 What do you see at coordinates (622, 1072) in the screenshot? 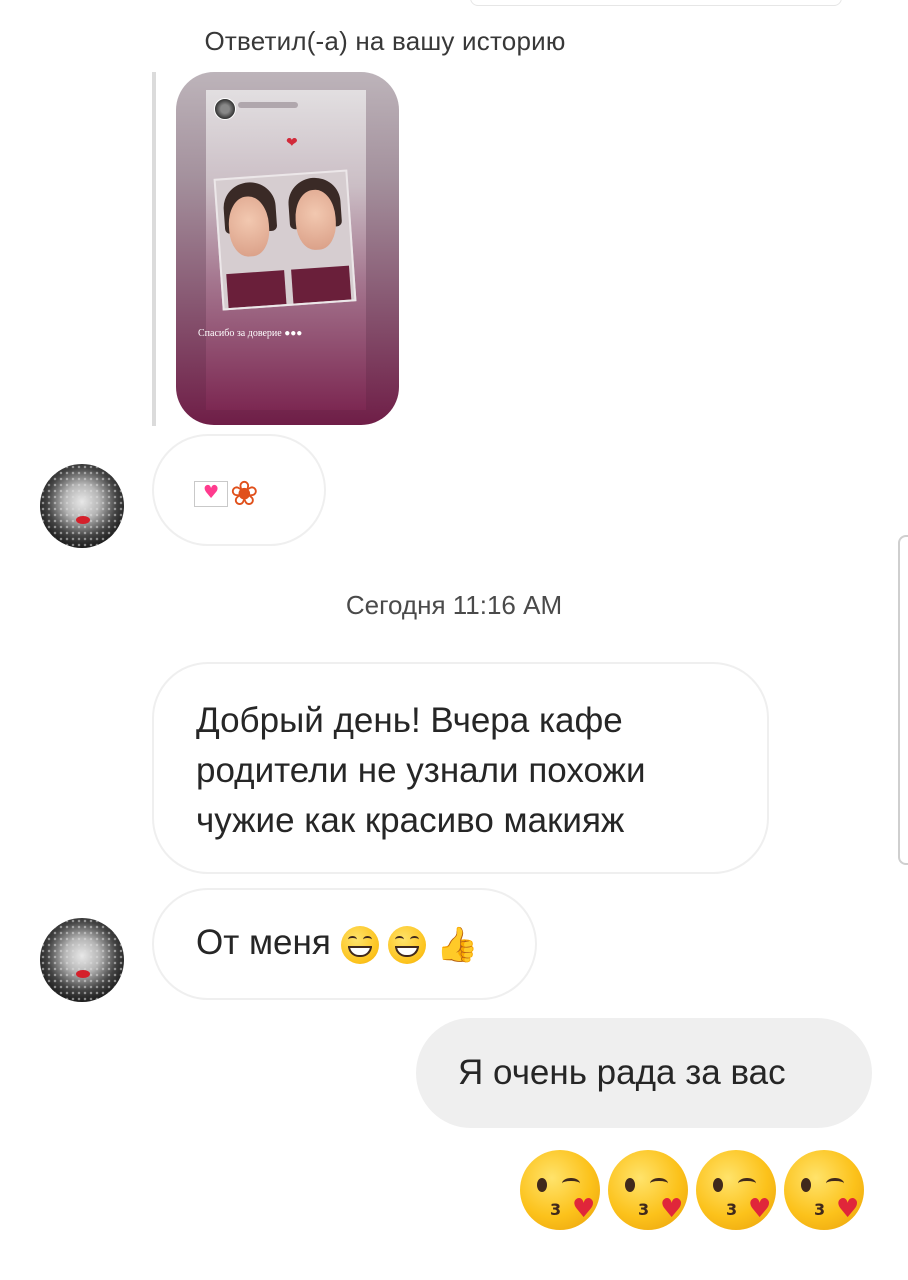
I see `message-text: Я очень рада за вас` at bounding box center [622, 1072].